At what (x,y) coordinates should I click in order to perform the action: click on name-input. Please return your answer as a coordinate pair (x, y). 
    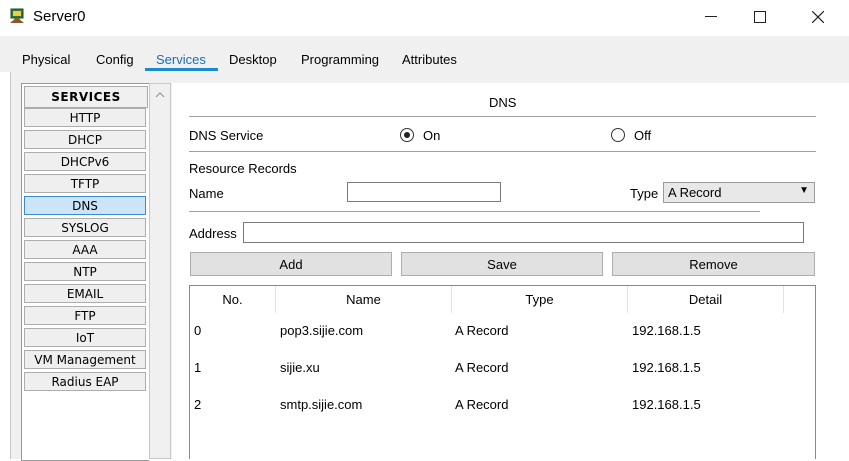
    Looking at the image, I should click on (424, 192).